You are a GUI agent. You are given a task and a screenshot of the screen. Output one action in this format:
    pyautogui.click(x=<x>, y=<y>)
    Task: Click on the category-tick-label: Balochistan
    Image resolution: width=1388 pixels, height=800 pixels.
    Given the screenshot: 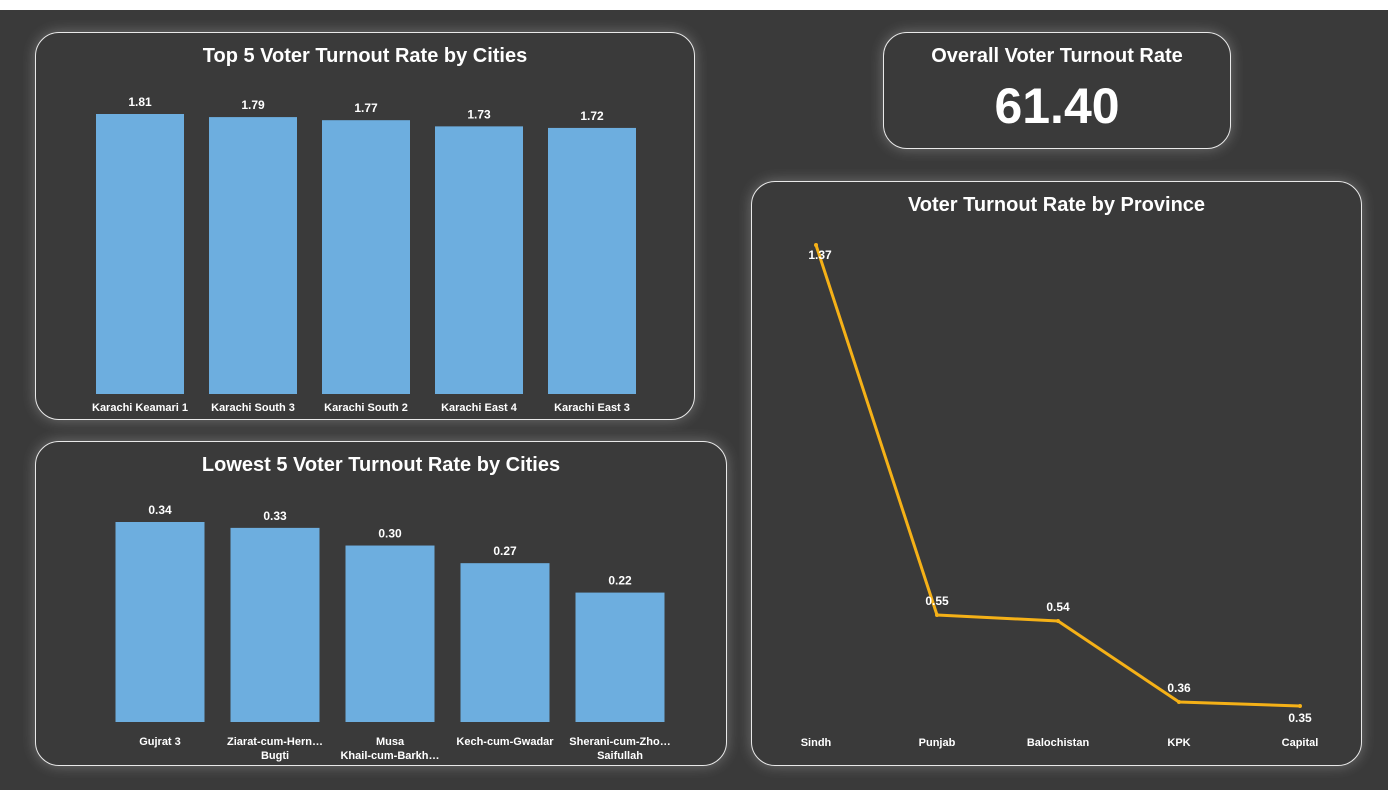 What is the action you would take?
    pyautogui.click(x=1058, y=743)
    